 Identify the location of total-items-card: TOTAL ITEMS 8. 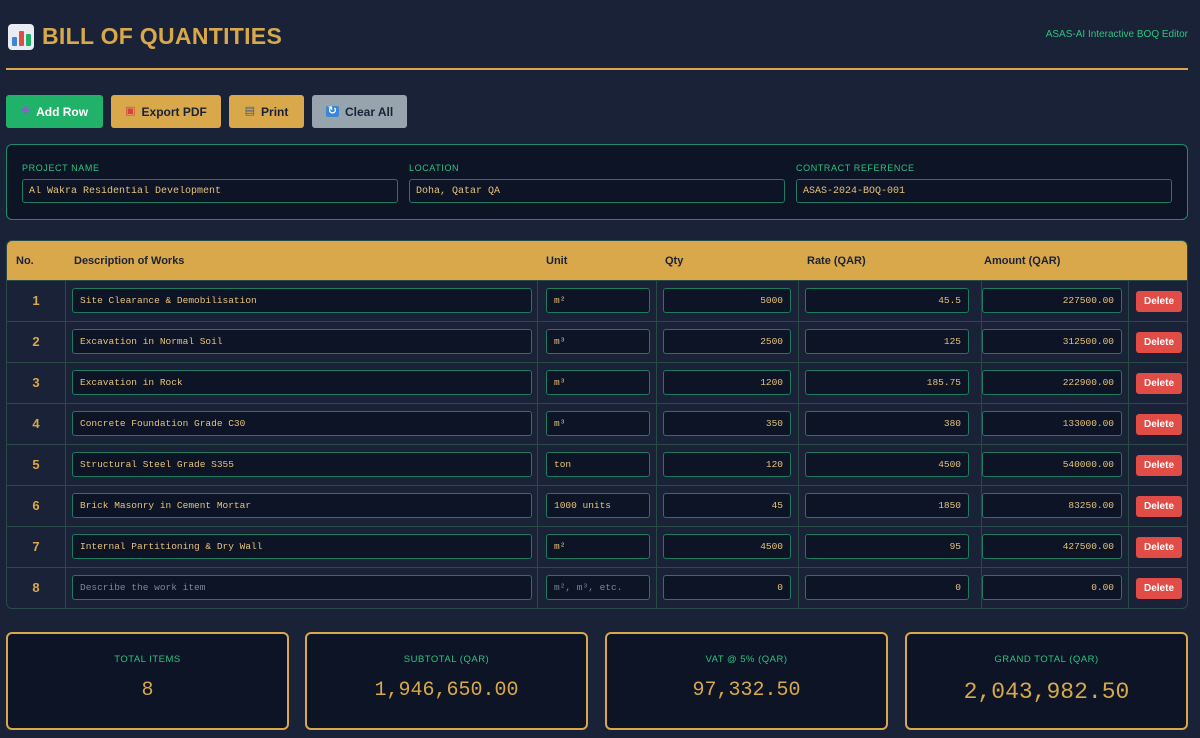
(147, 681).